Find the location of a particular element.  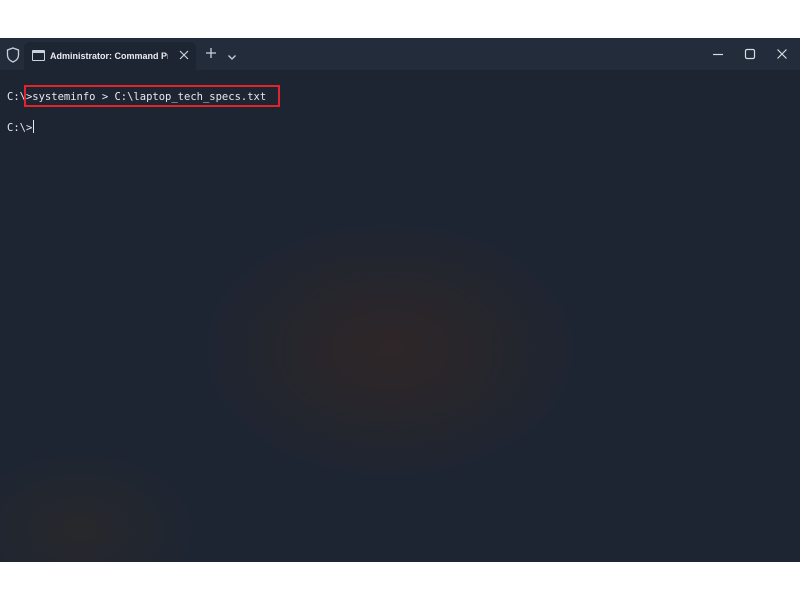

shield-icon is located at coordinates (13, 55).